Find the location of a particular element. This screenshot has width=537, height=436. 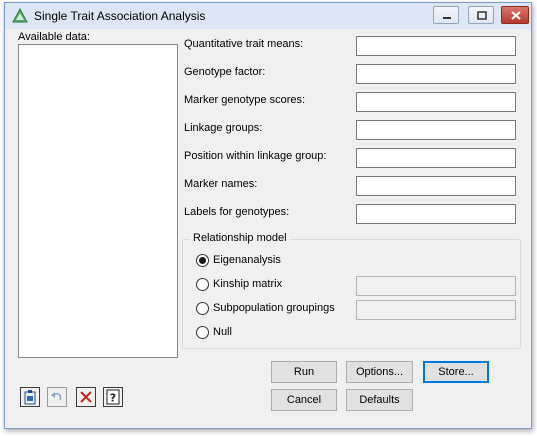

marker-names-field is located at coordinates (436, 186).